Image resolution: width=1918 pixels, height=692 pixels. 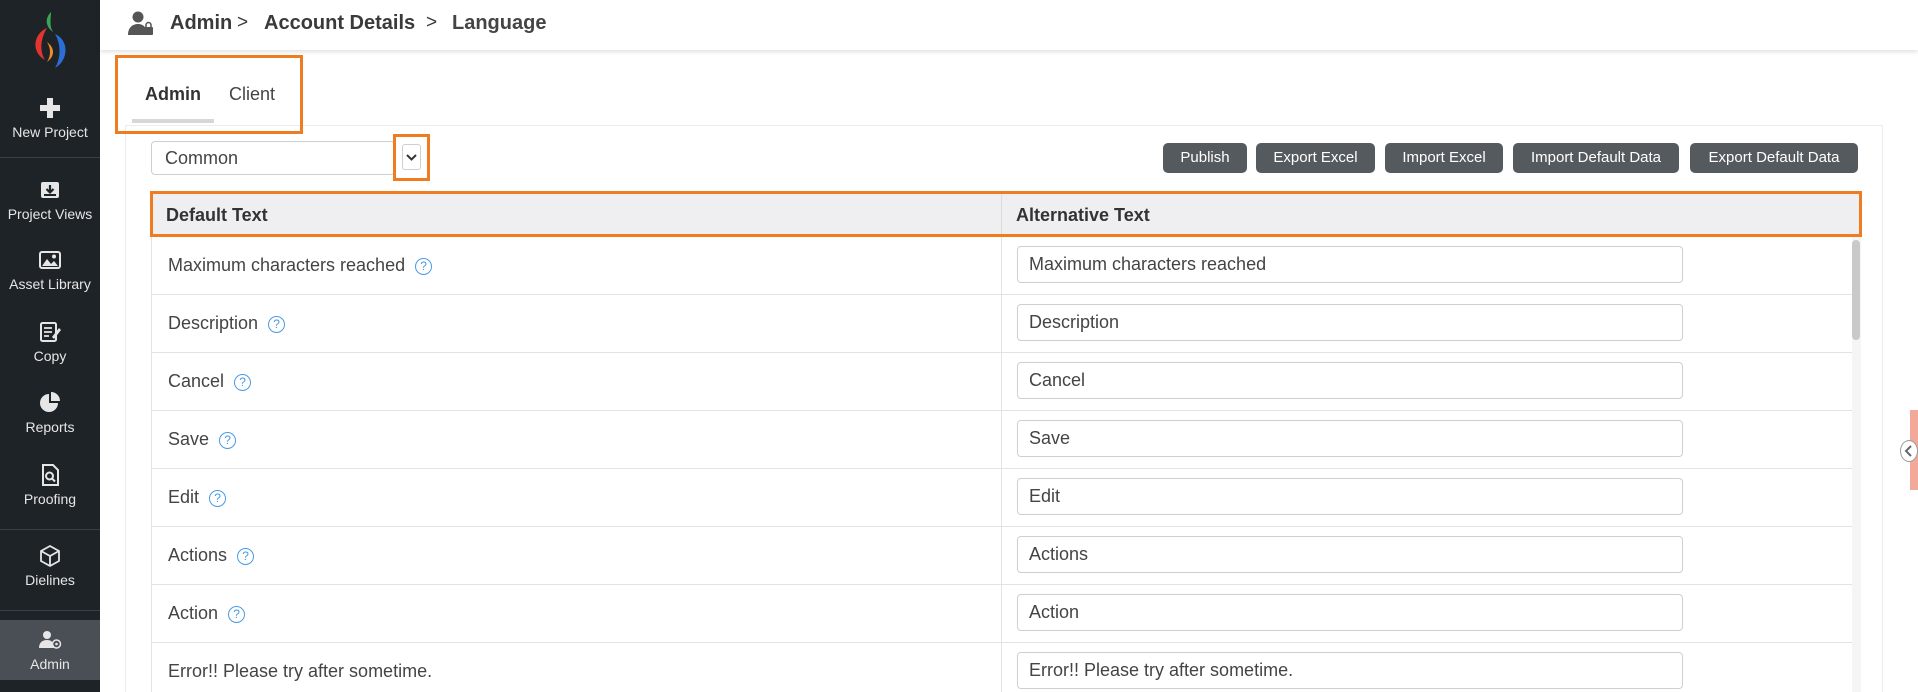 What do you see at coordinates (252, 94) in the screenshot?
I see `tab-client: Client` at bounding box center [252, 94].